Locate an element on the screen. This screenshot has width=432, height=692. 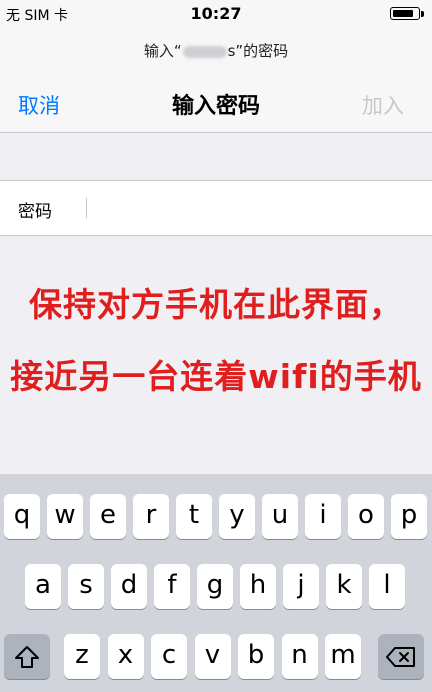
key-m: m is located at coordinates (343, 656).